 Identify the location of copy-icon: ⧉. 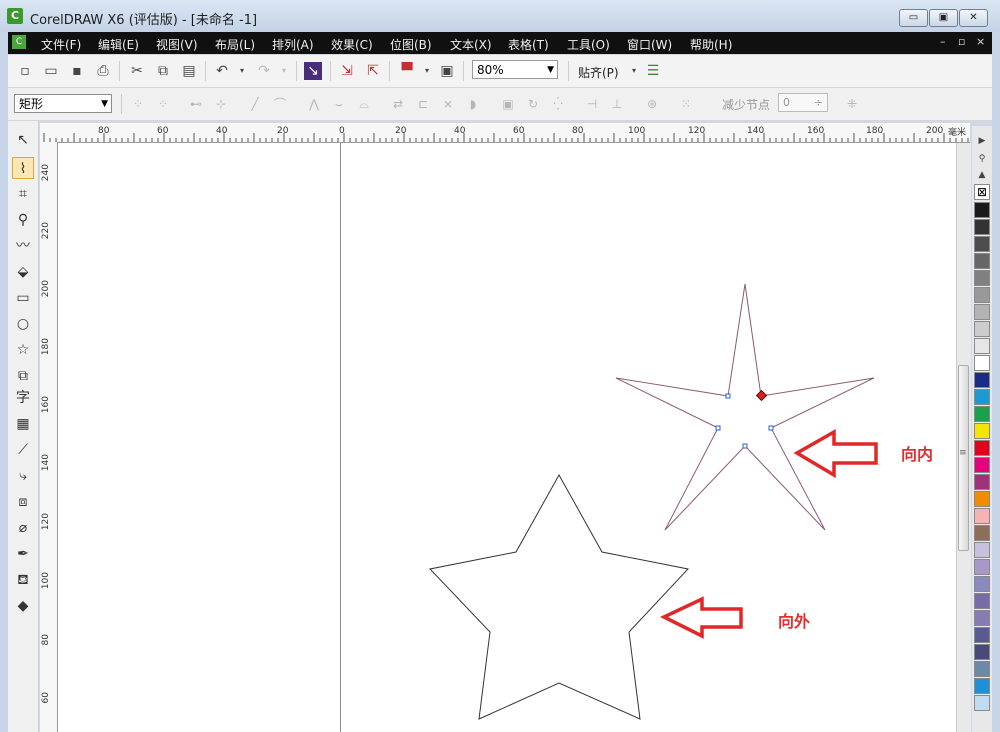
(163, 71).